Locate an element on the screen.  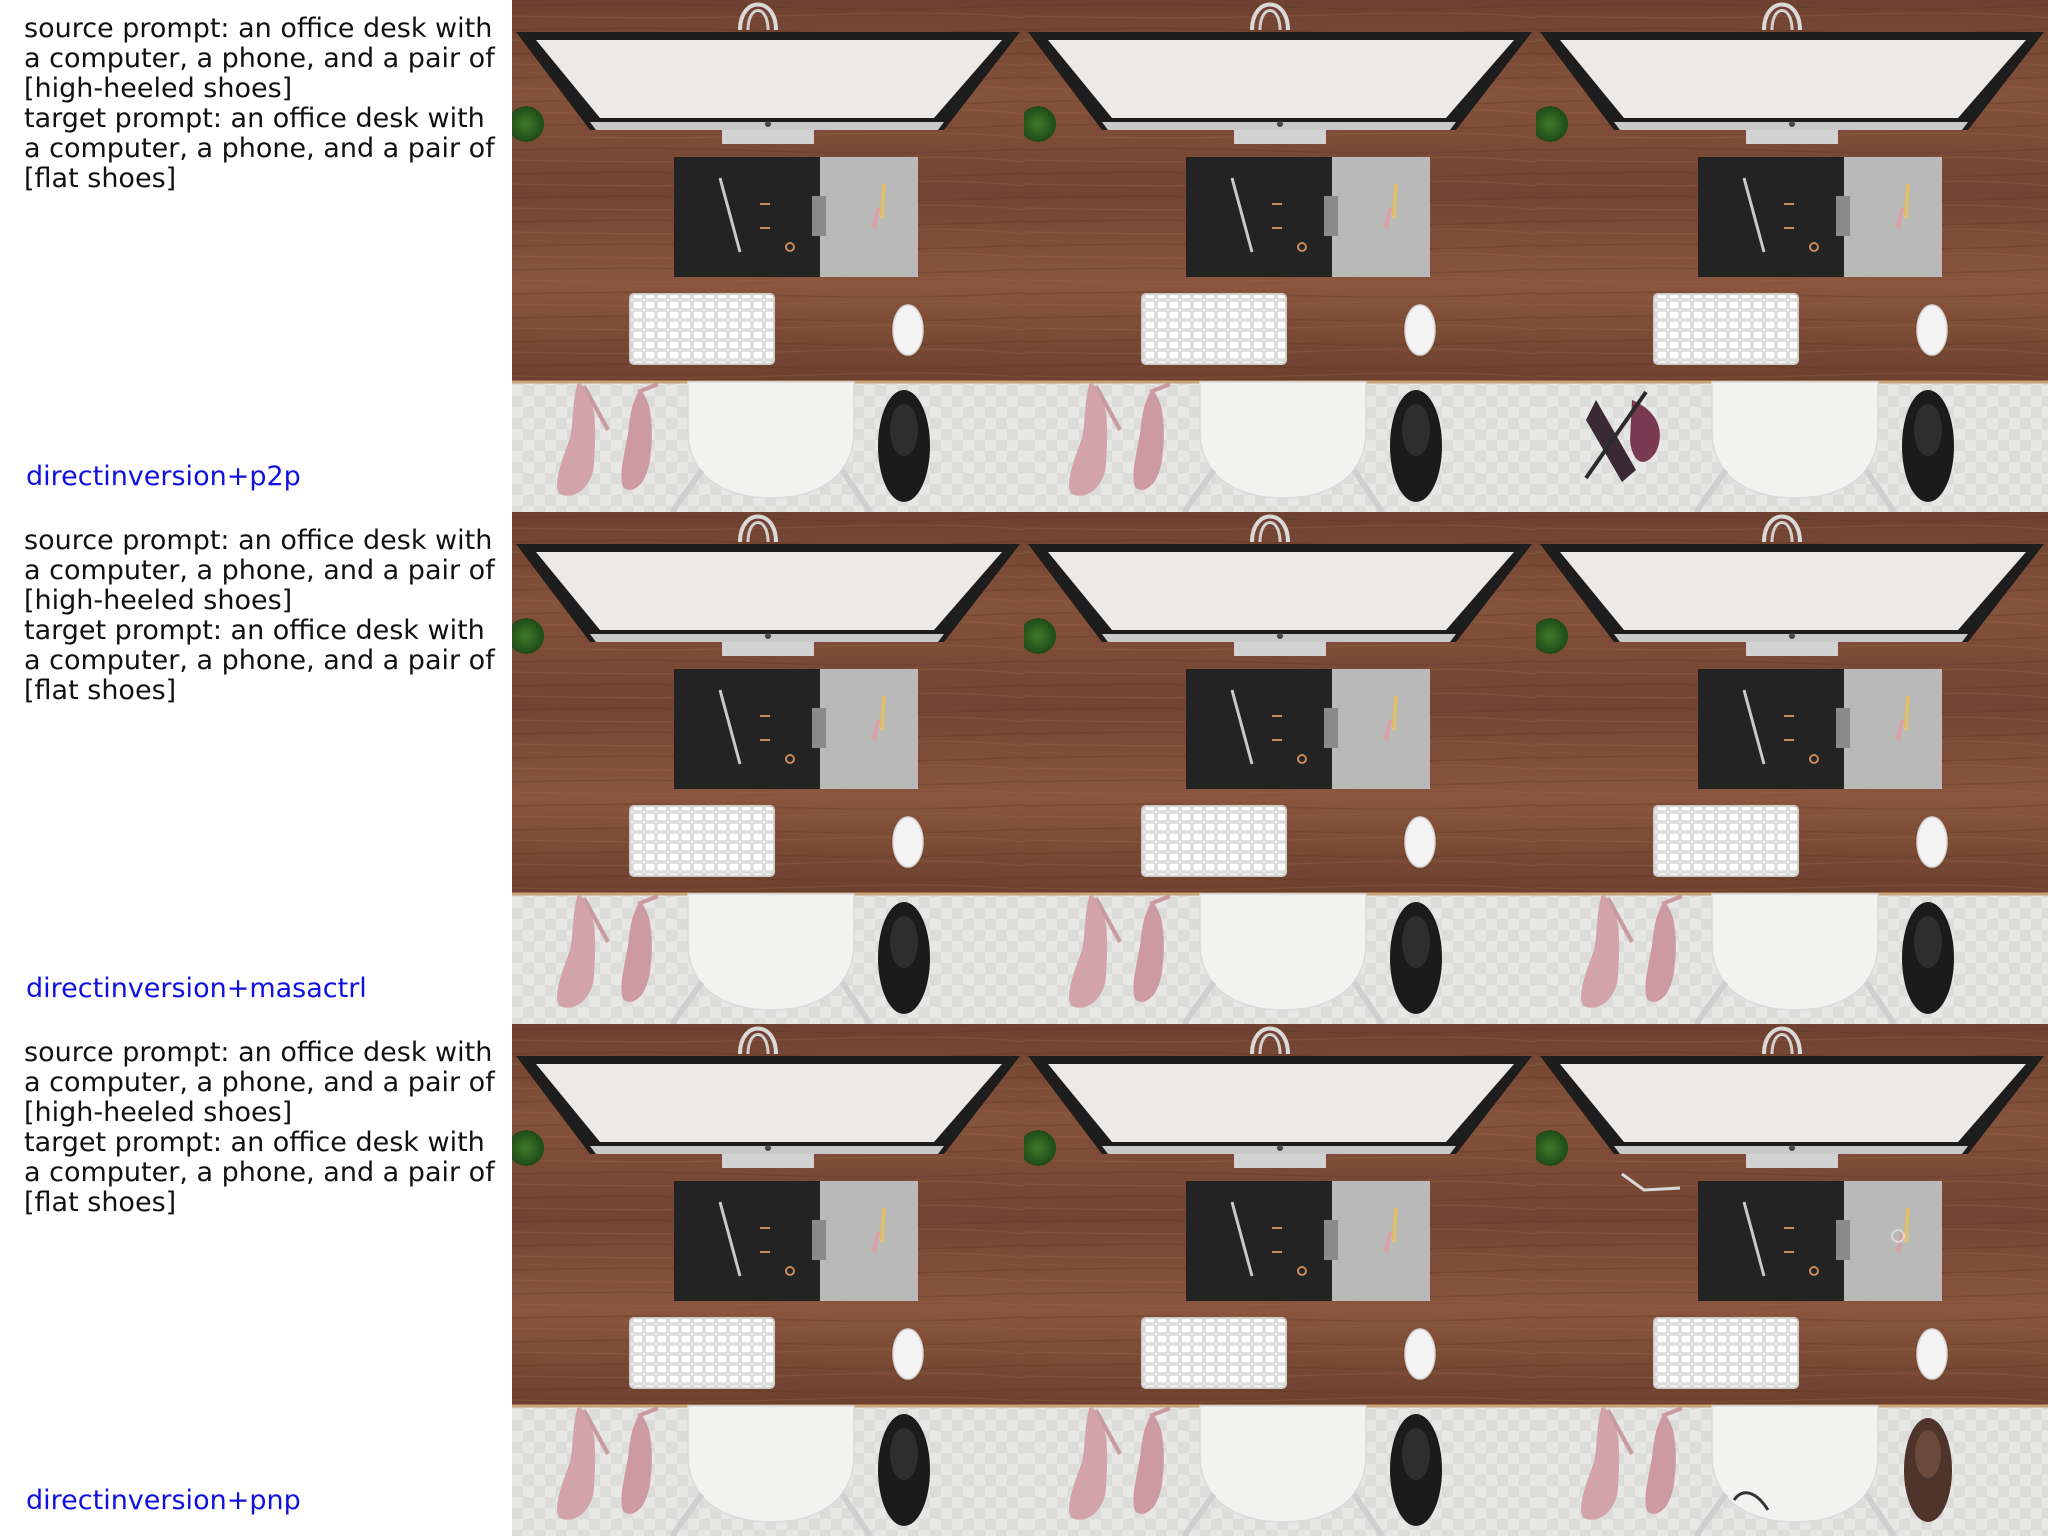
method-label: directinversion+p2p is located at coordinates (163, 476).